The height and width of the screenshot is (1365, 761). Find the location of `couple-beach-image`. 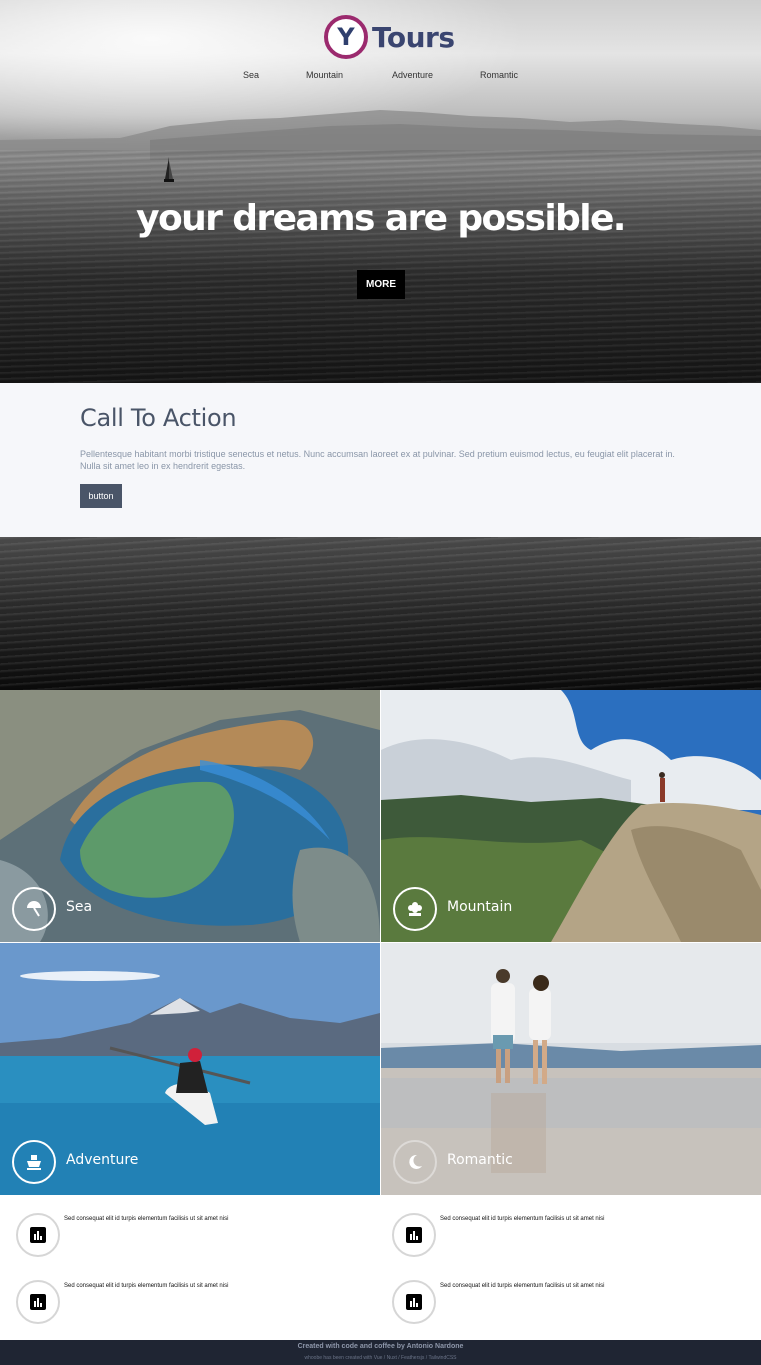

couple-beach-image is located at coordinates (571, 1069).